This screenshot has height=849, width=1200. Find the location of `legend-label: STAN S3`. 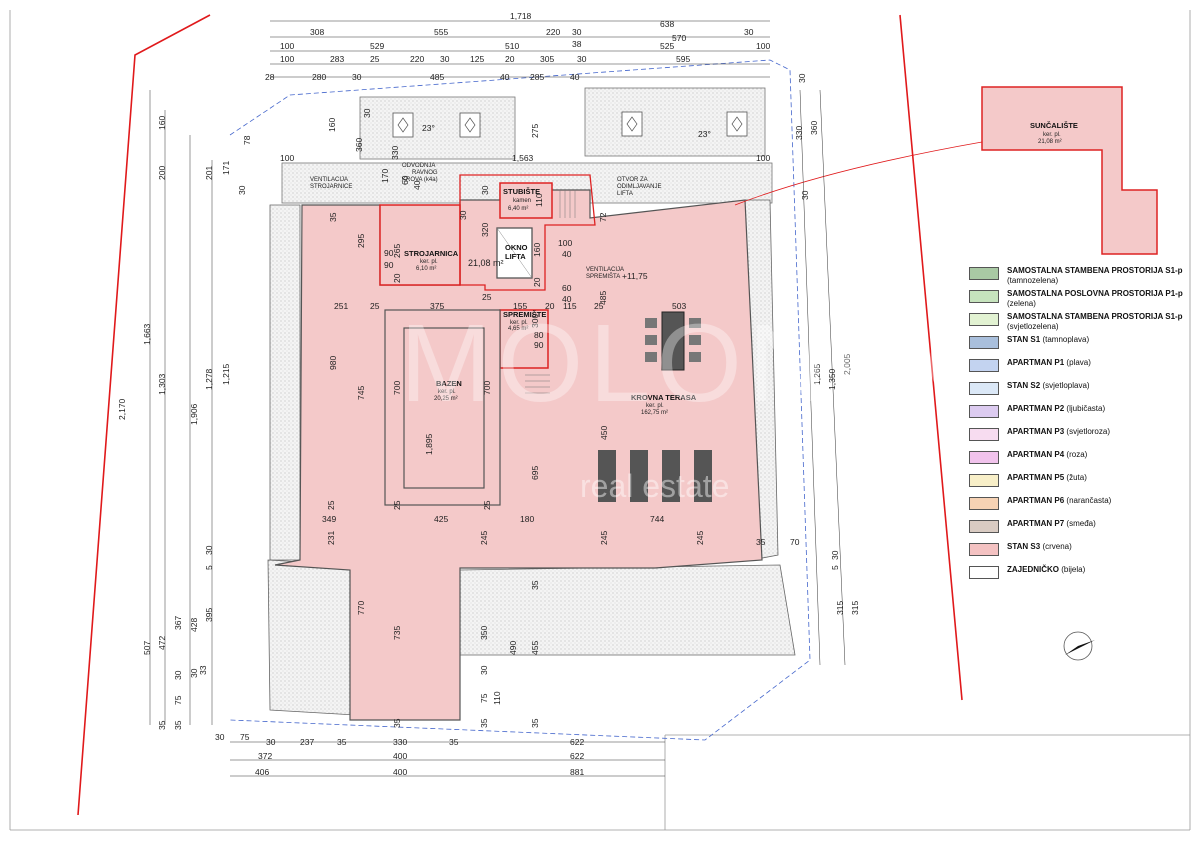

legend-label: STAN S3 is located at coordinates (1024, 546).